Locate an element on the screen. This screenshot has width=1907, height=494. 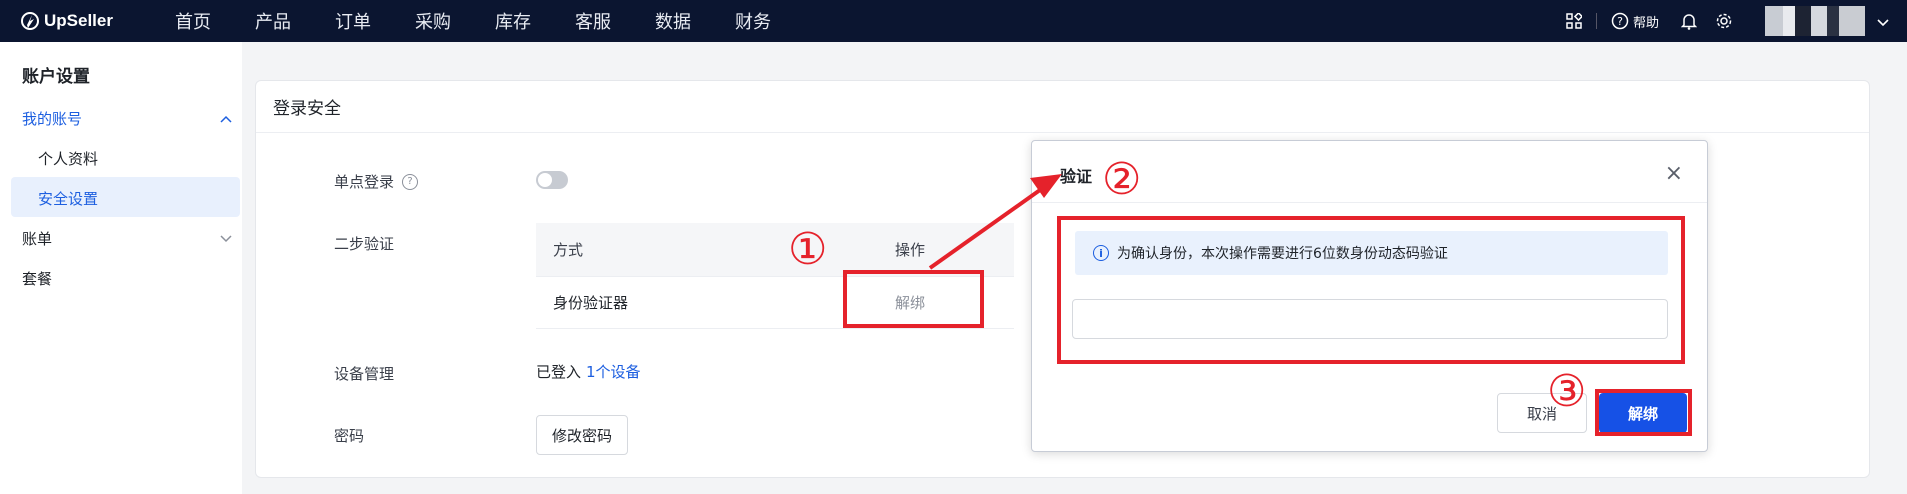
apps-grid-icon is located at coordinates (1574, 21).